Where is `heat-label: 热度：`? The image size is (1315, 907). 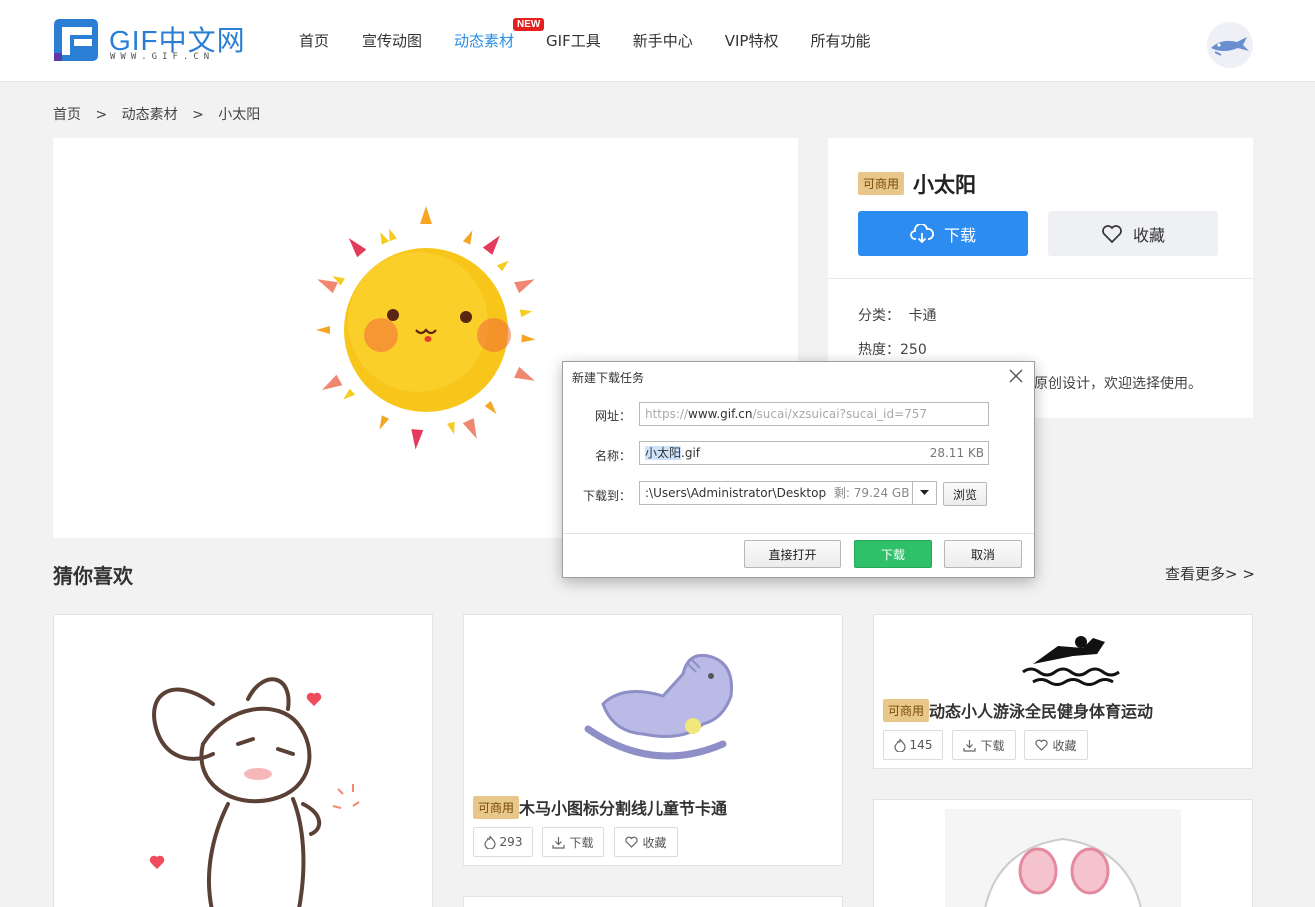
heat-label: 热度： is located at coordinates (879, 350).